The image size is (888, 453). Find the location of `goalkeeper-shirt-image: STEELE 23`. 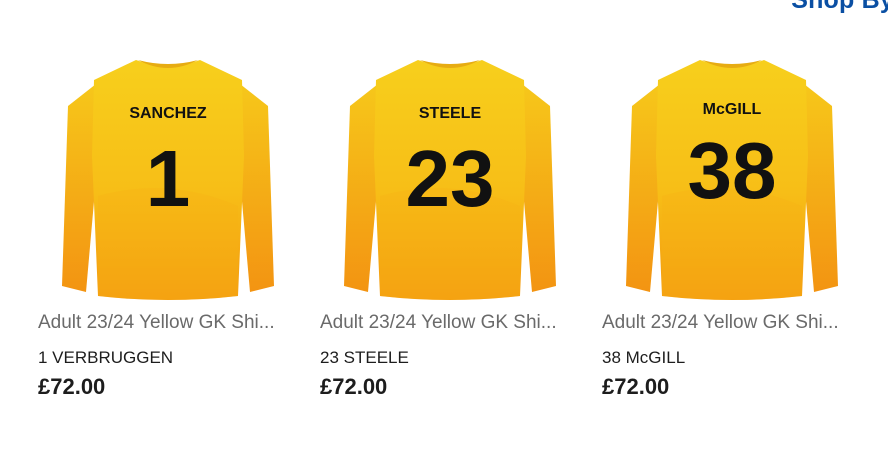

goalkeeper-shirt-image: STEELE 23 is located at coordinates (450, 180).